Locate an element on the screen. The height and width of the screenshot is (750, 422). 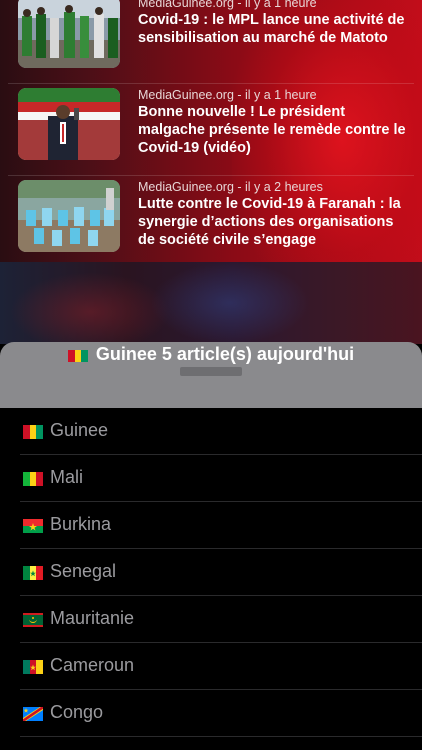
blurred-background is located at coordinates (211, 307).